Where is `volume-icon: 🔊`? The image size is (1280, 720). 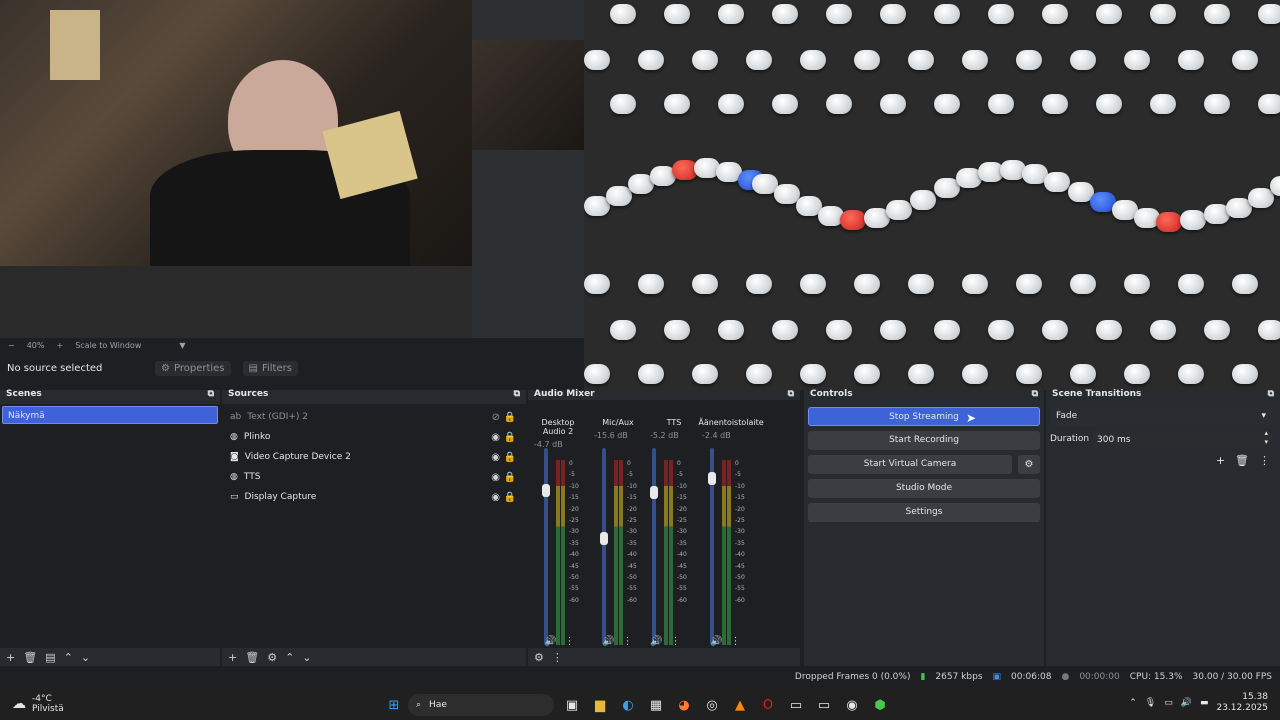
volume-icon: 🔊 is located at coordinates (1186, 703).